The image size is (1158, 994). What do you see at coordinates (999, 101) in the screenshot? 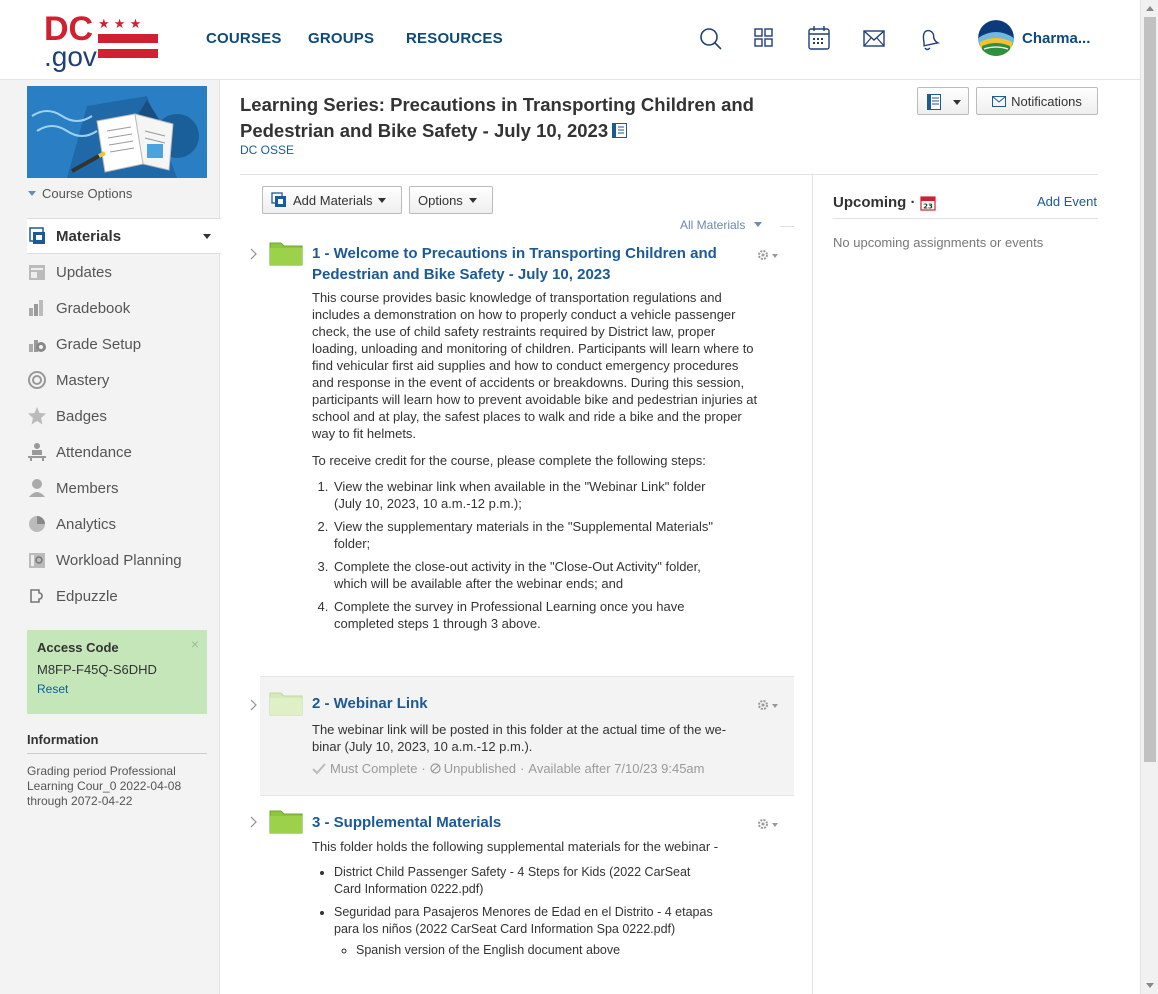
I see `envelope-icon` at bounding box center [999, 101].